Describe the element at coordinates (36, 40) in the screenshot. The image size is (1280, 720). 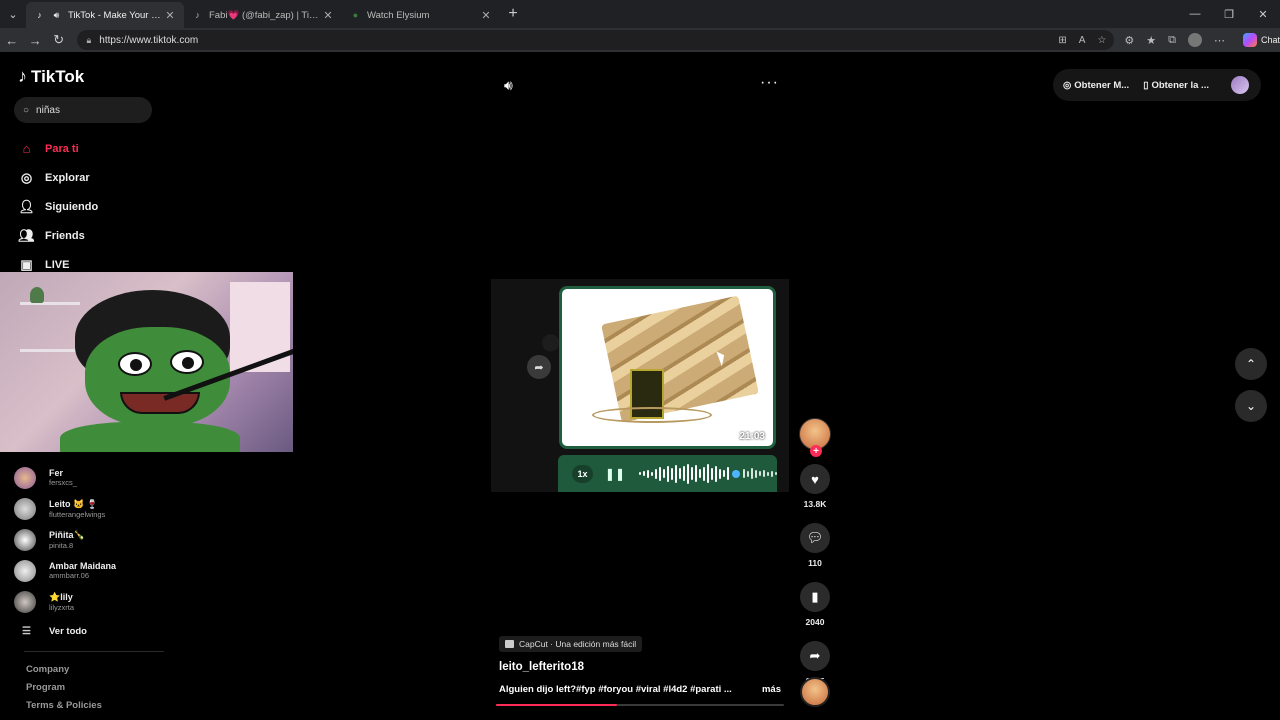
I see `forward-icon: →` at that location.